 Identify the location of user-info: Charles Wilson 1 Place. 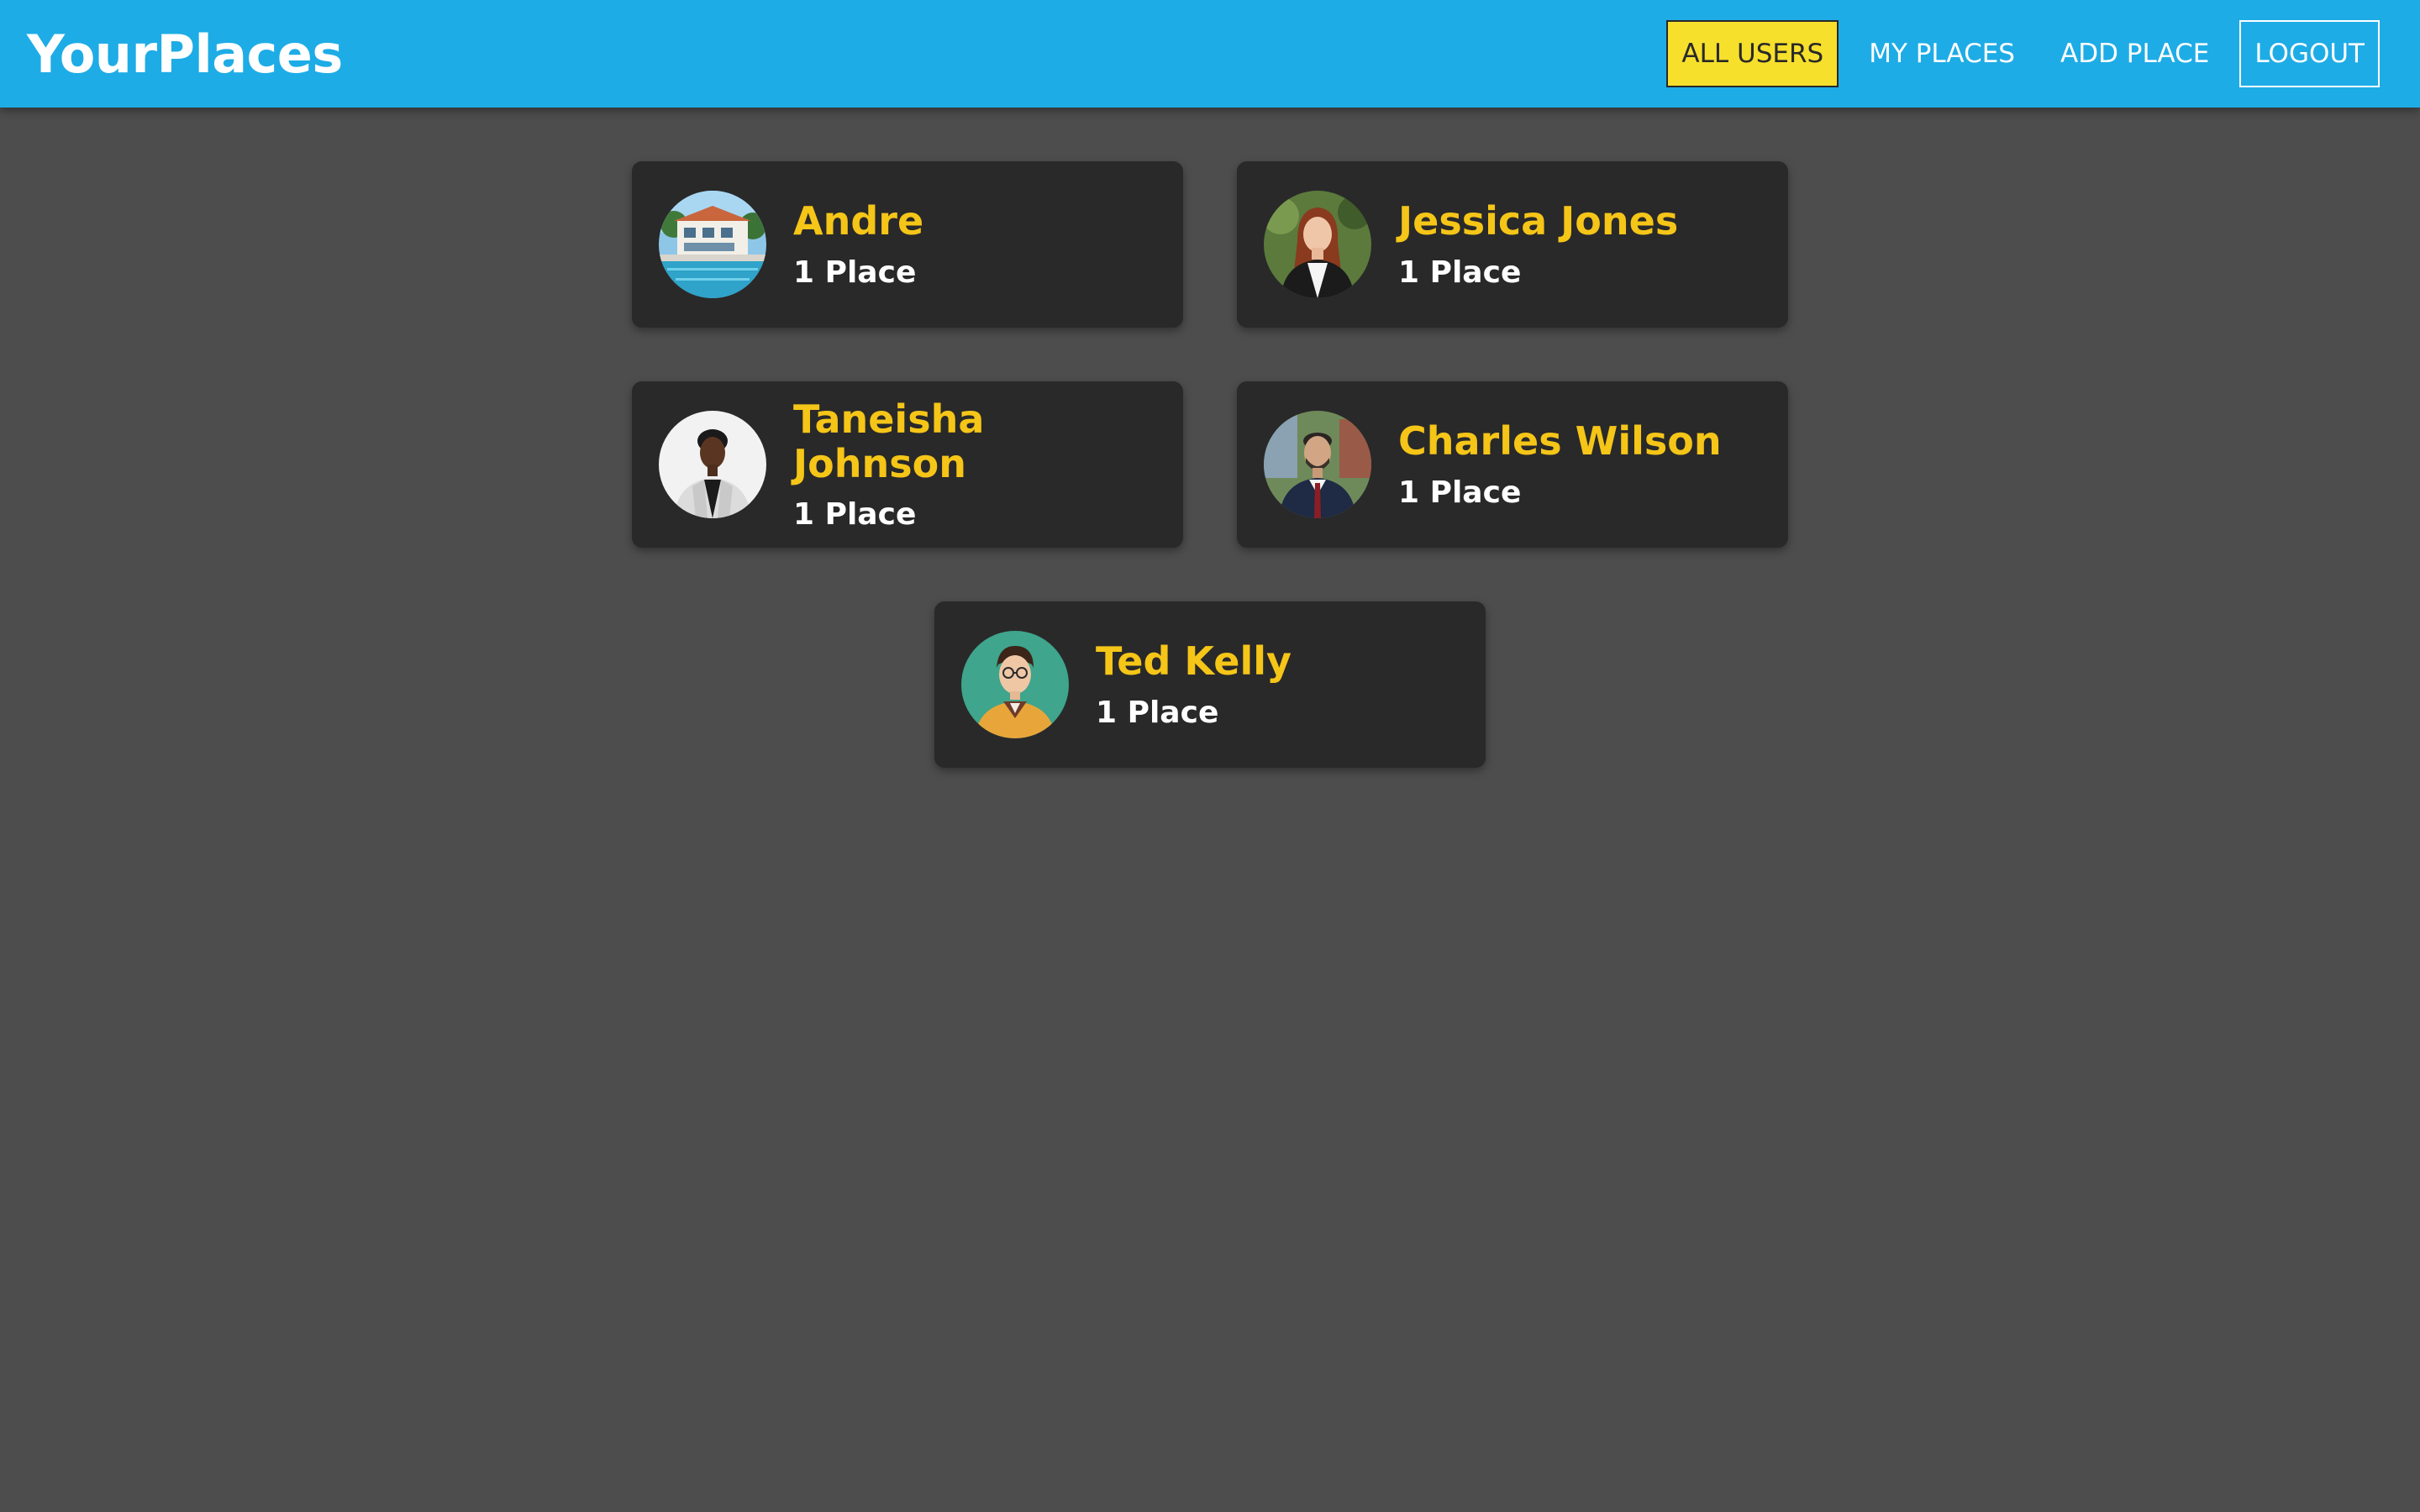
(1560, 464).